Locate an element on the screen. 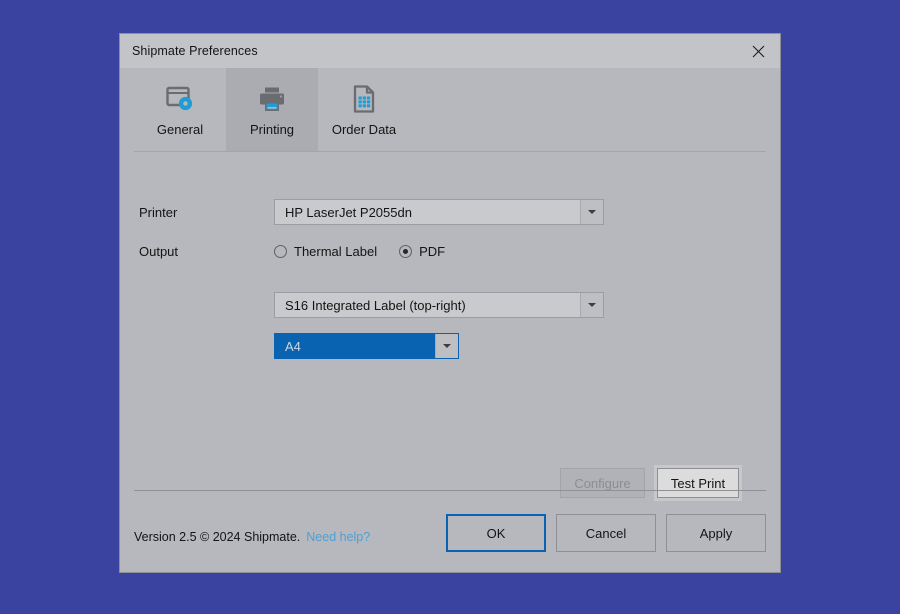 The width and height of the screenshot is (900, 614). radio-pdf: PDF is located at coordinates (422, 251).